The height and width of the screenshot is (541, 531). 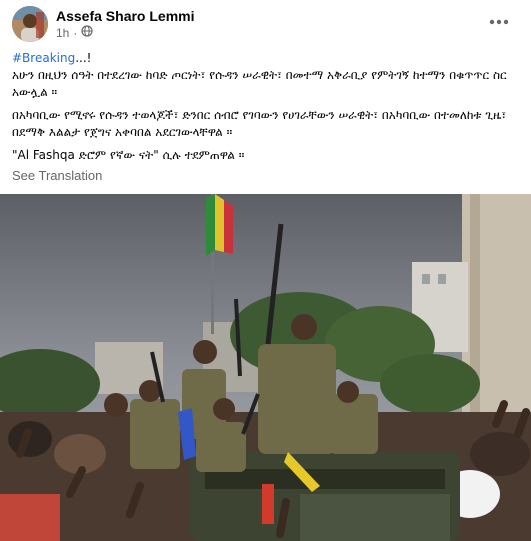 What do you see at coordinates (57, 175) in the screenshot?
I see `see-translation-link: See Translation` at bounding box center [57, 175].